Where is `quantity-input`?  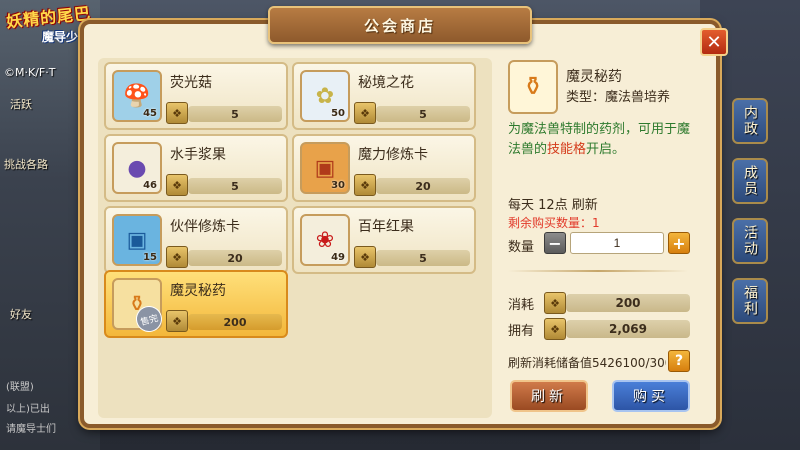
quantity-input is located at coordinates (617, 243).